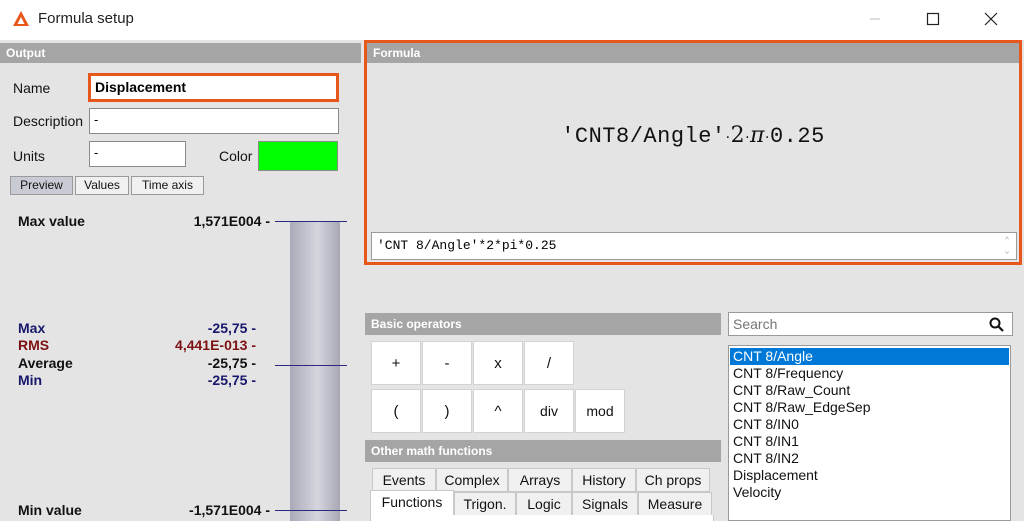  I want to click on operator-close-paren-button: ), so click(447, 411).